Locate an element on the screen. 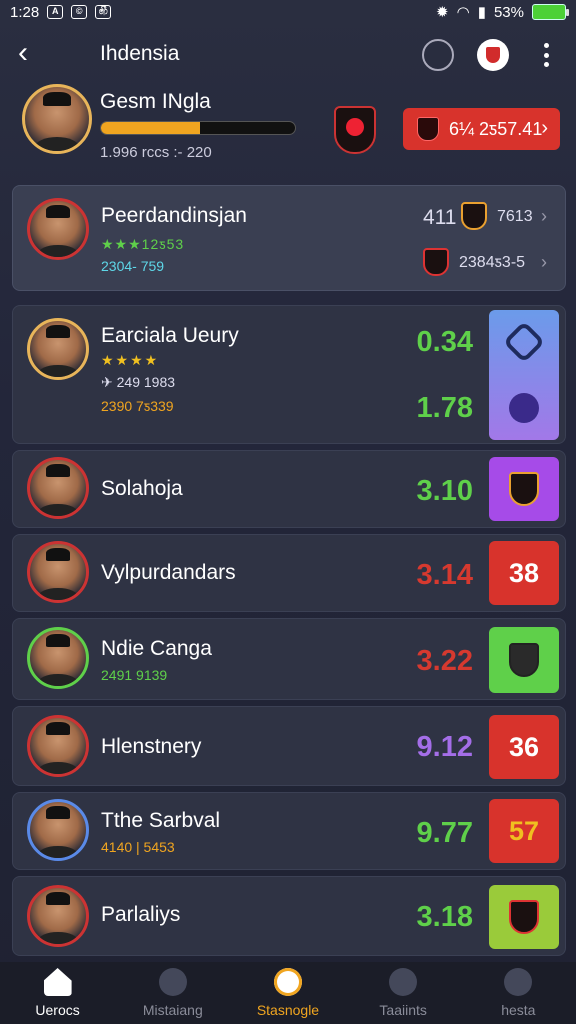  player-stat-line: 2491 9139 is located at coordinates (134, 675).